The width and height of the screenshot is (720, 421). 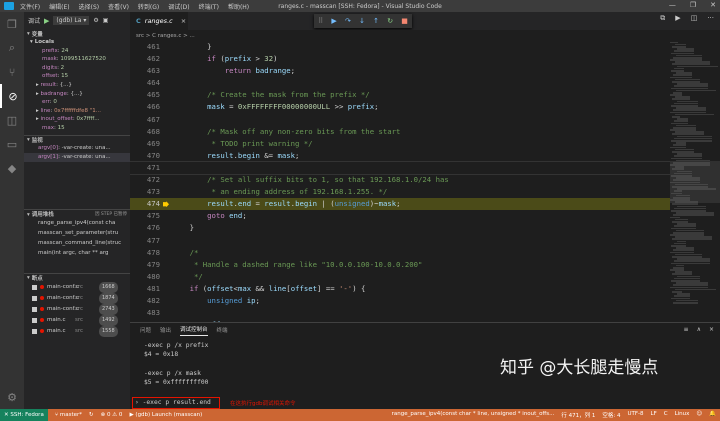 What do you see at coordinates (376, 21) in the screenshot?
I see `step-out-icon: ↑` at bounding box center [376, 21].